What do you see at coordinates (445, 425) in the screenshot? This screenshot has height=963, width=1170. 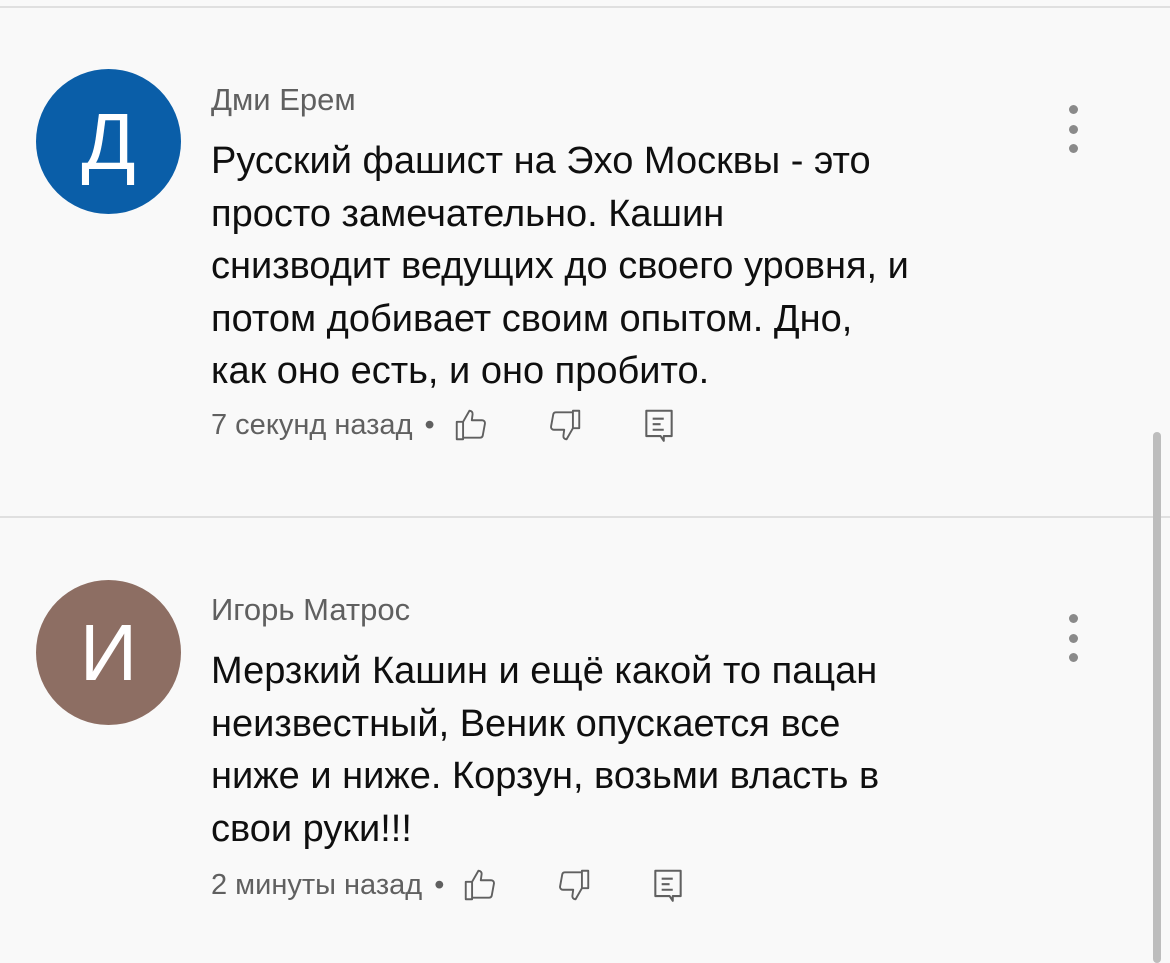 I see `comment-meta: 7 секунд назад •` at bounding box center [445, 425].